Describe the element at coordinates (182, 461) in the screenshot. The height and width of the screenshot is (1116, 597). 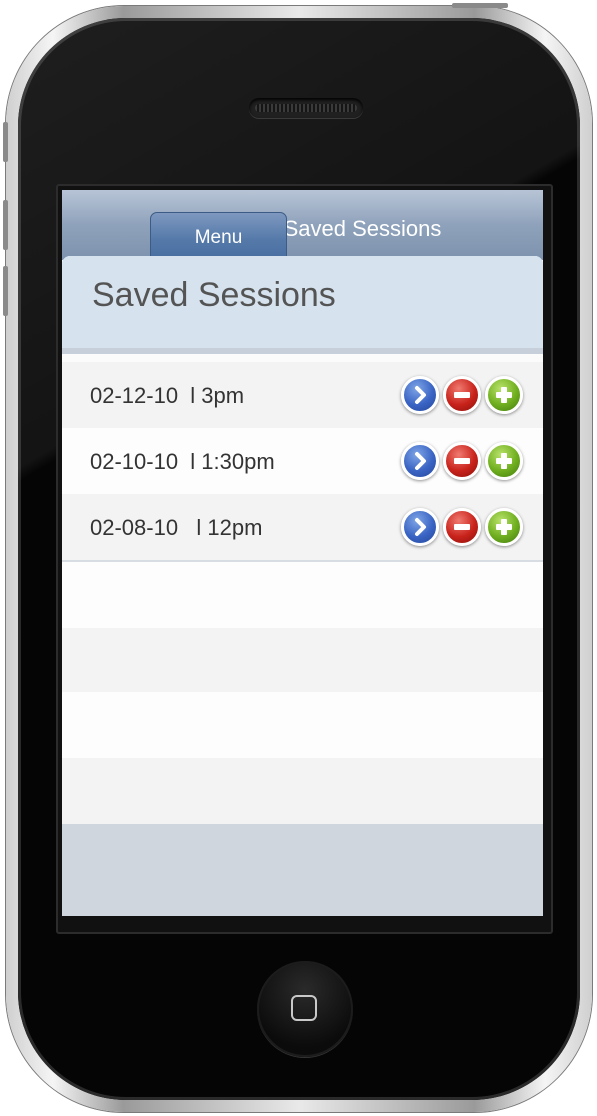
I see `session-label: 02-10-10 l 1:30pm` at that location.